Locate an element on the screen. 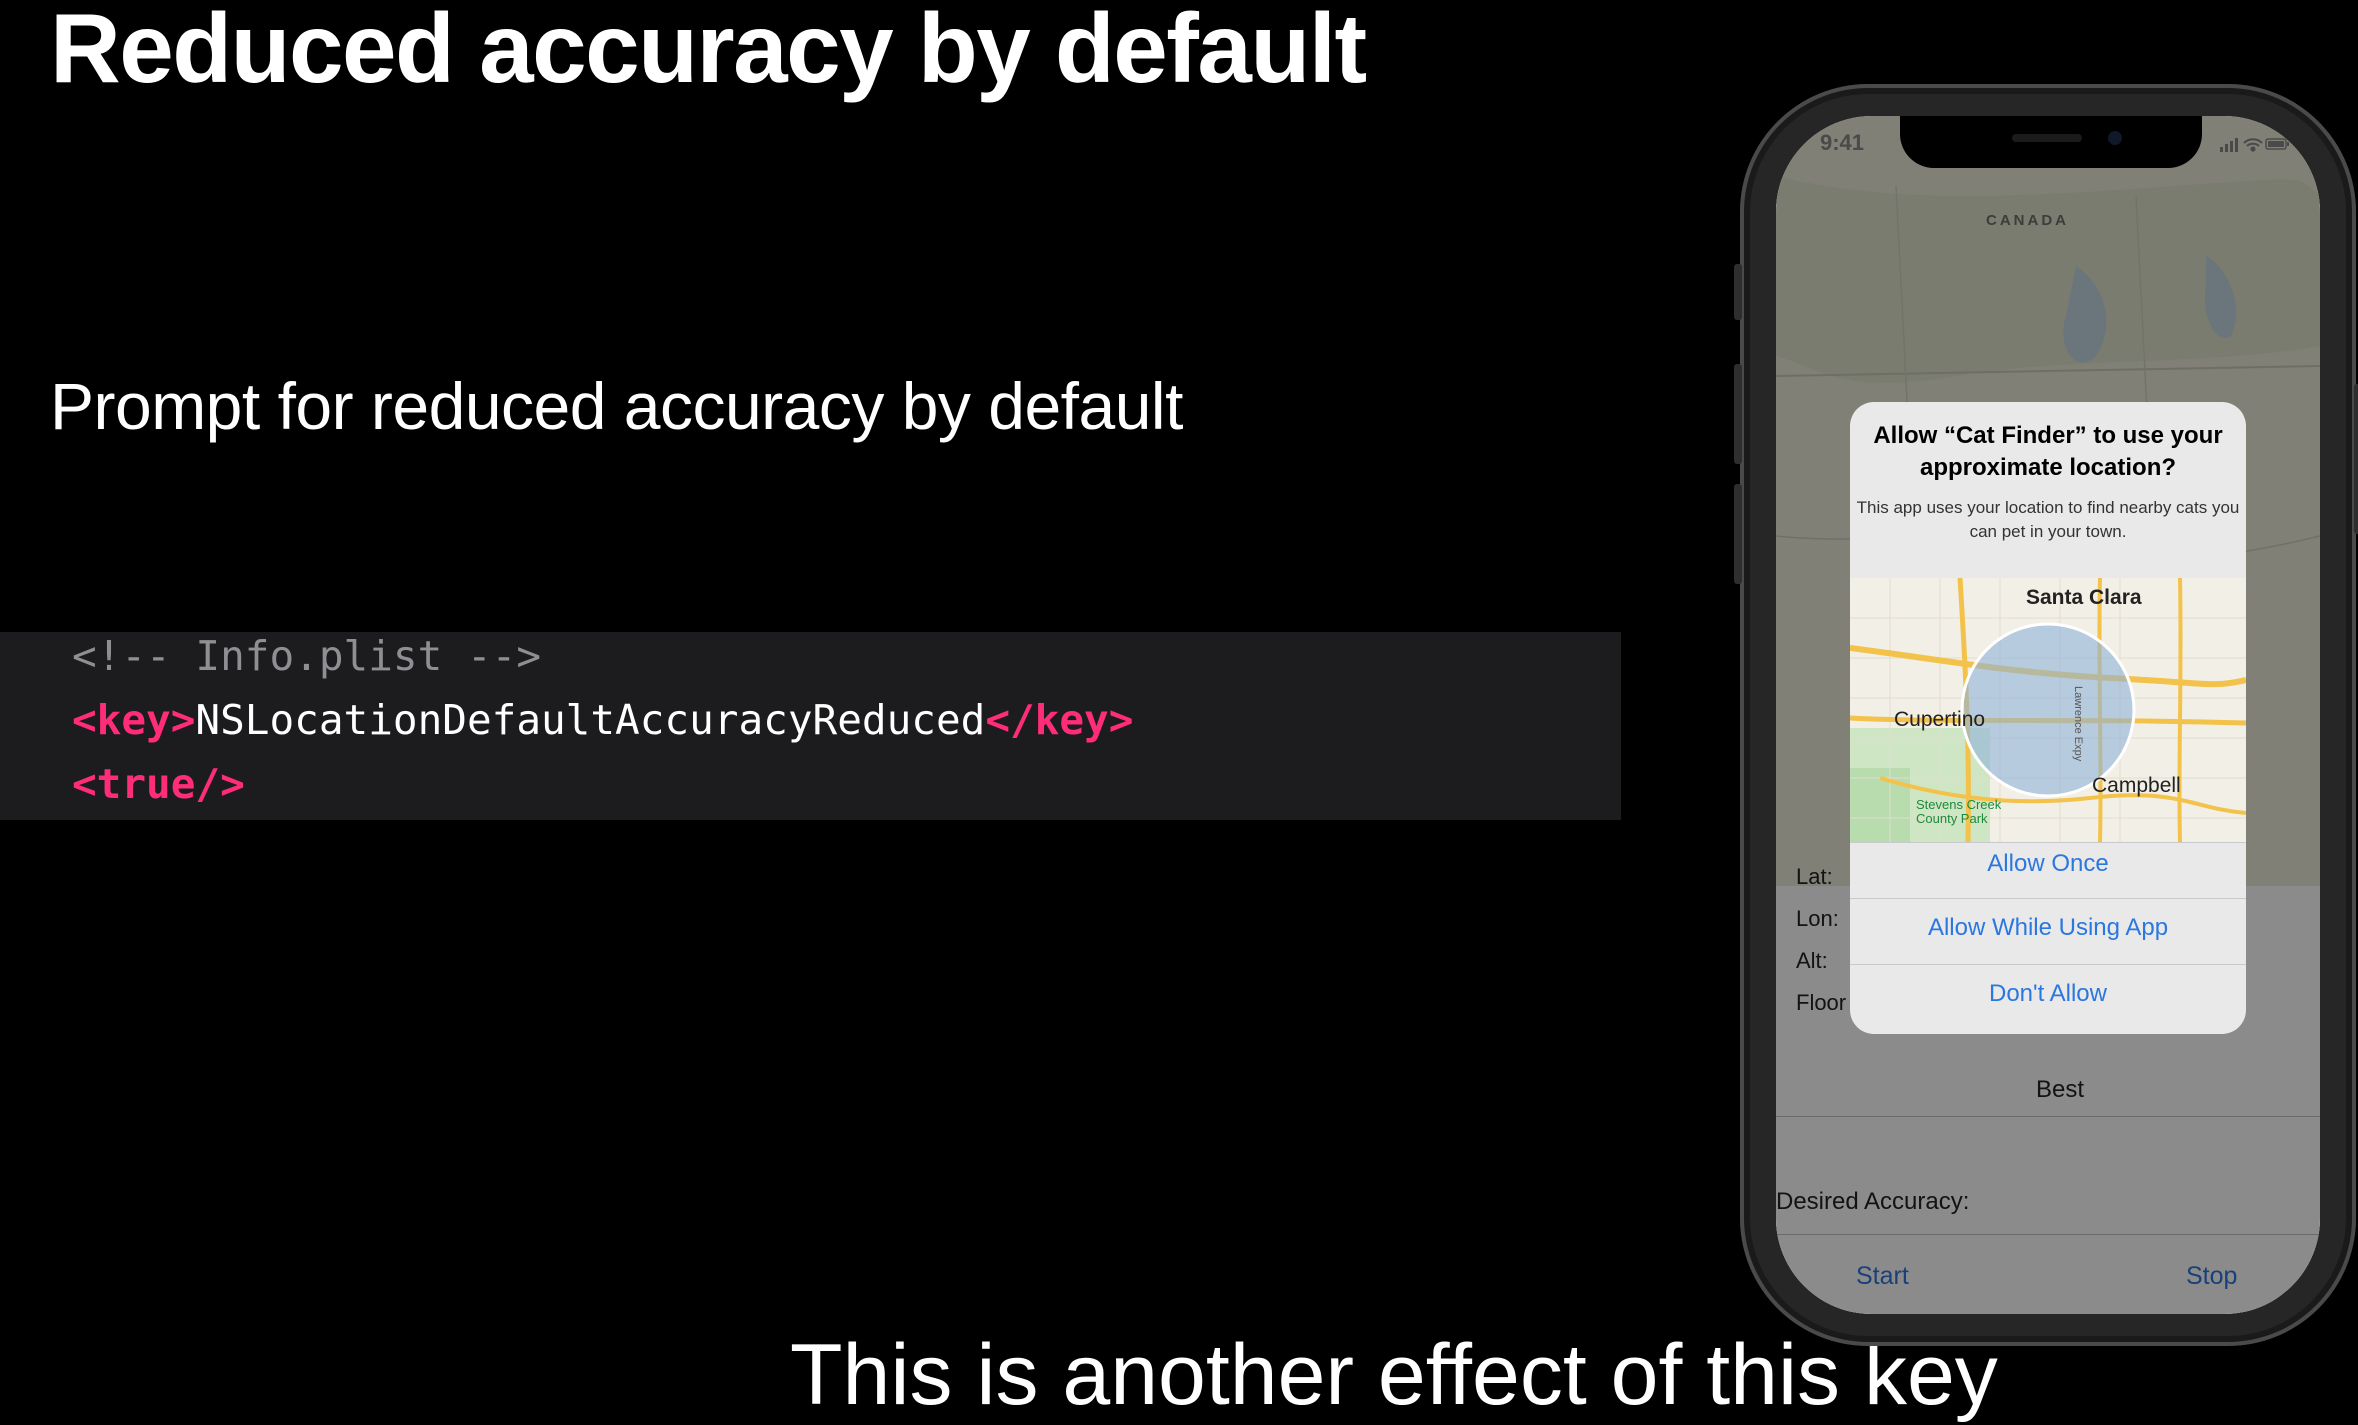 Image resolution: width=2358 pixels, height=1425 pixels. status-time: 9:41 is located at coordinates (1842, 142).